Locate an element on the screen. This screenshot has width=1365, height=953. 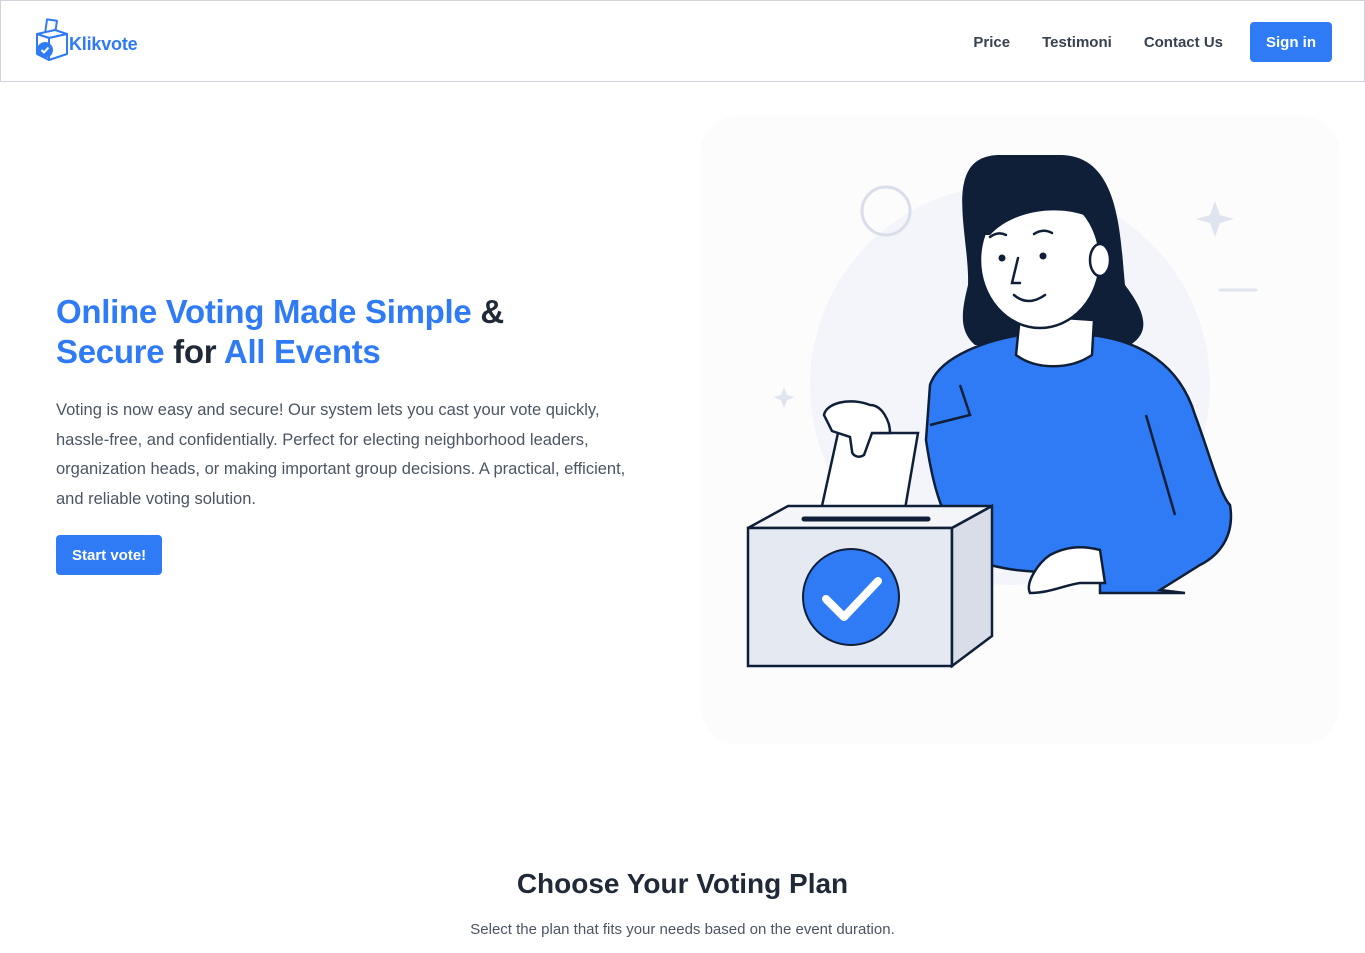
hero-title-highlight-3: All Events is located at coordinates (302, 351).